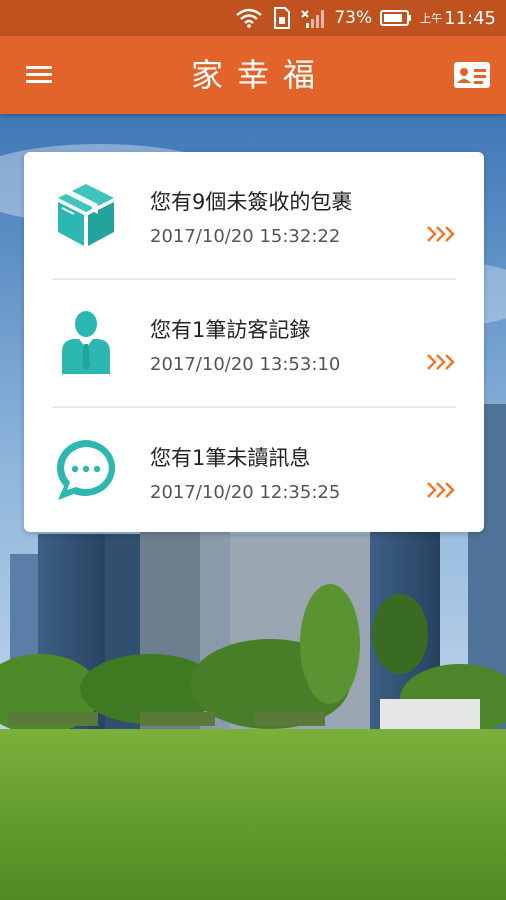 This screenshot has height=900, width=506. Describe the element at coordinates (86, 214) in the screenshot. I see `package-box-icon` at that location.